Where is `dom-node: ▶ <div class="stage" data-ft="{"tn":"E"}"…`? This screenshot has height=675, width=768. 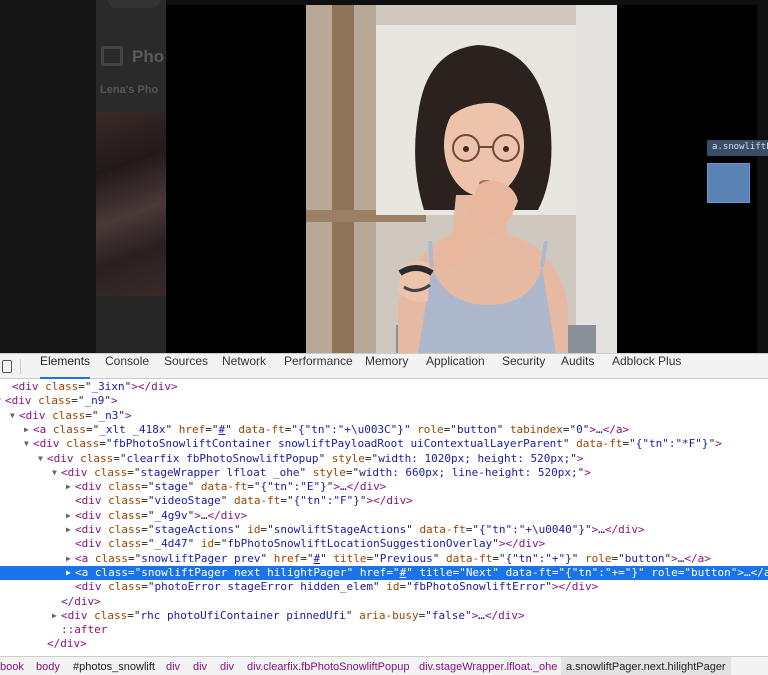
dom-node: ▶ <div class="stage" data-ft="{"tn":"E"}"… is located at coordinates (384, 487).